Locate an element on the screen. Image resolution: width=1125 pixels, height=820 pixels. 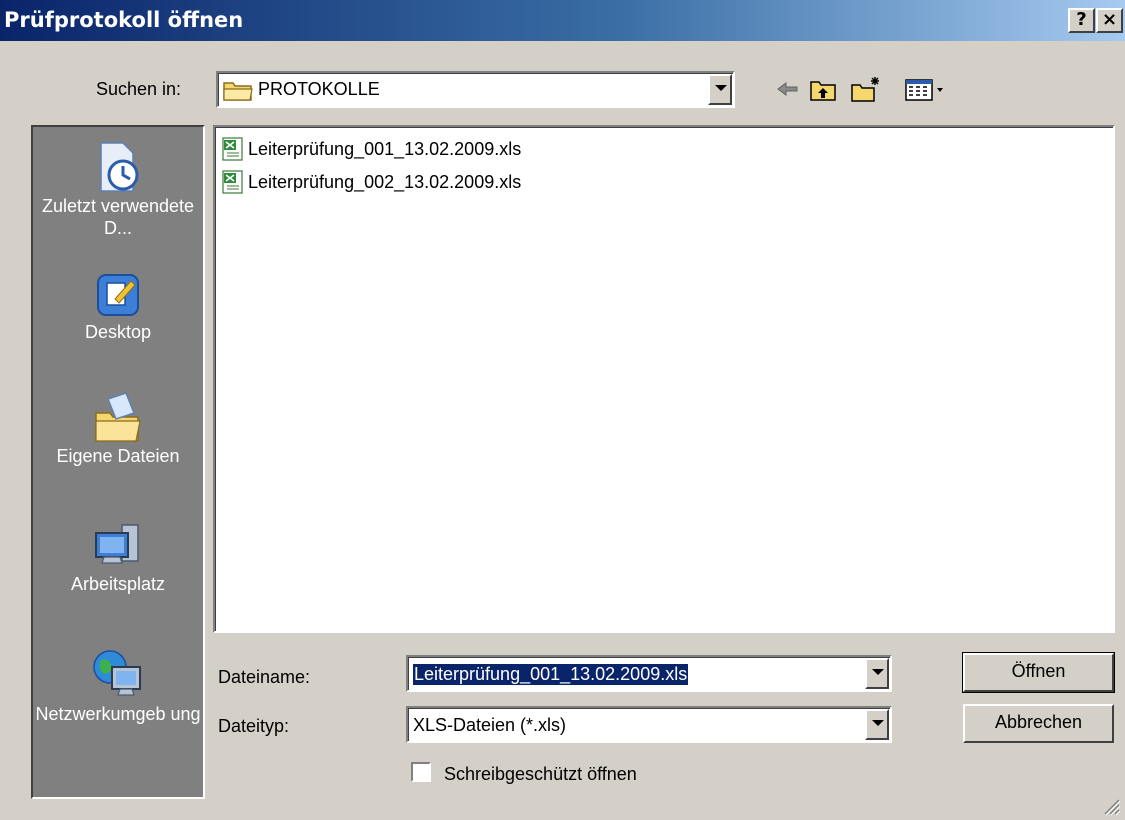
cancel-button: Abbrechen is located at coordinates (1038, 723).